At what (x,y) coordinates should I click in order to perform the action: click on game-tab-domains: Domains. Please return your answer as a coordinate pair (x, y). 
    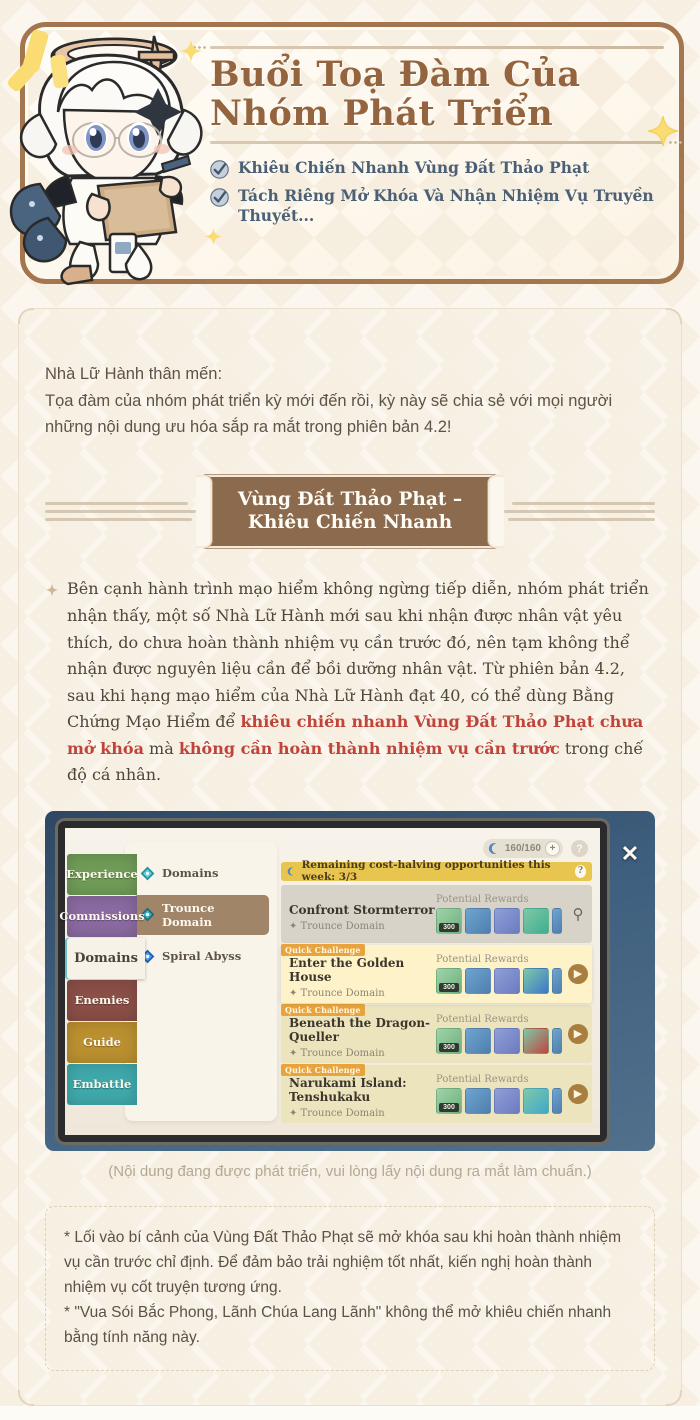
    Looking at the image, I should click on (106, 958).